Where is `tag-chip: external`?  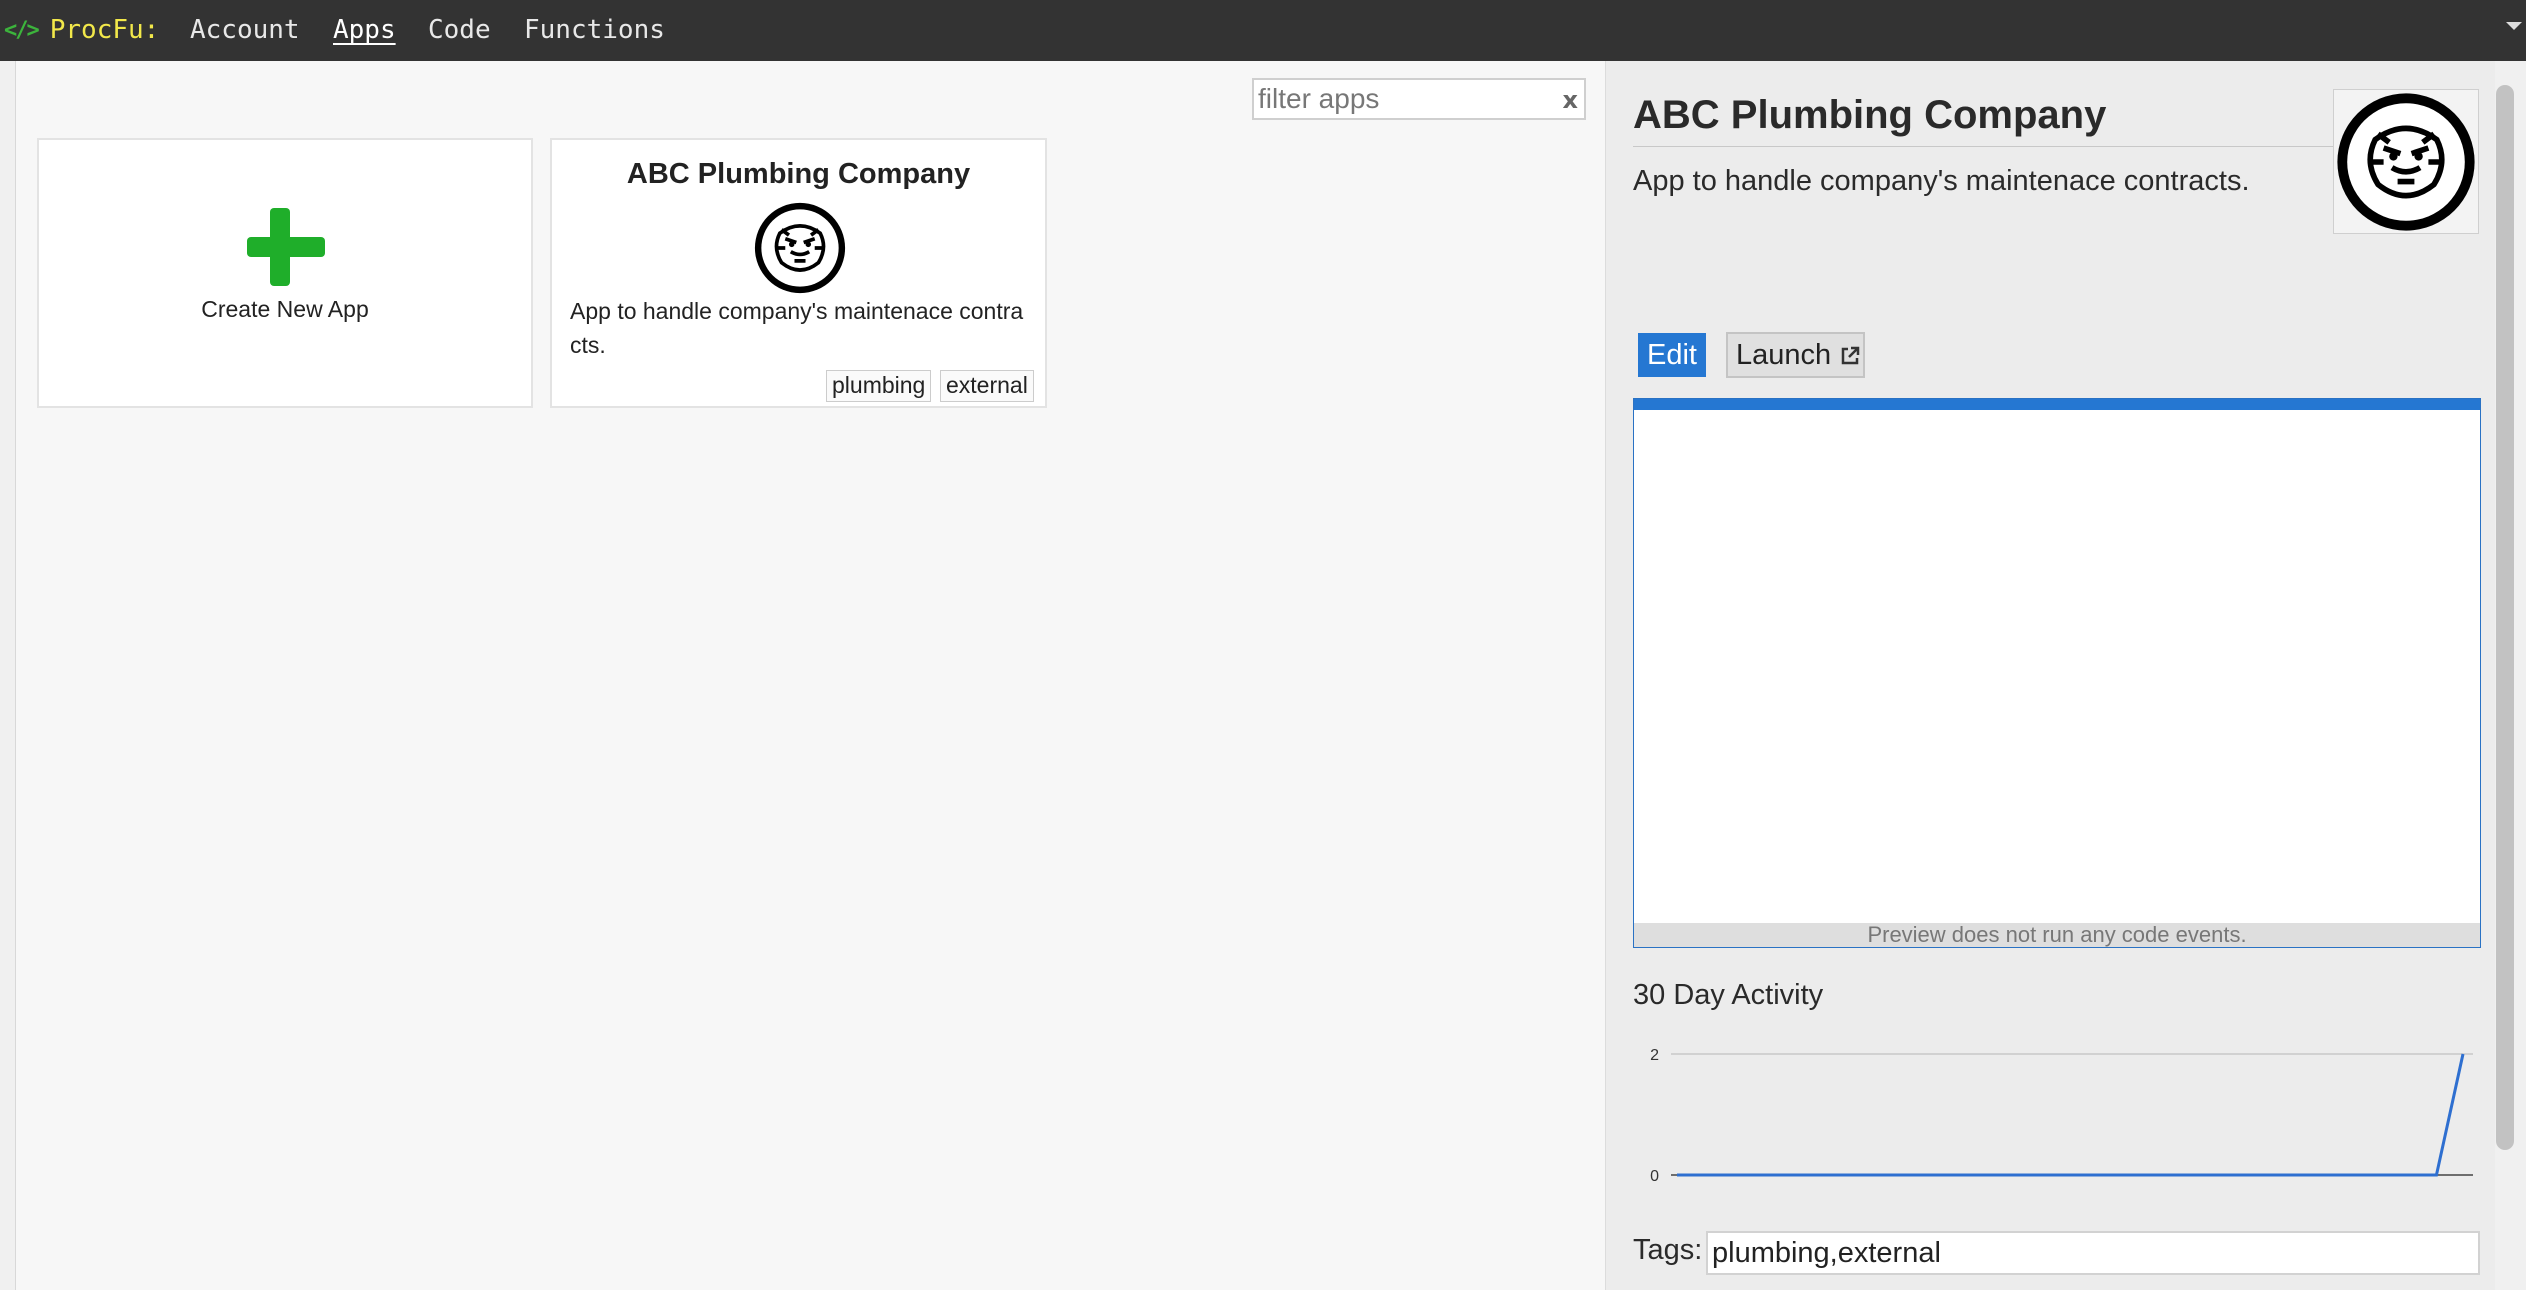 tag-chip: external is located at coordinates (987, 386).